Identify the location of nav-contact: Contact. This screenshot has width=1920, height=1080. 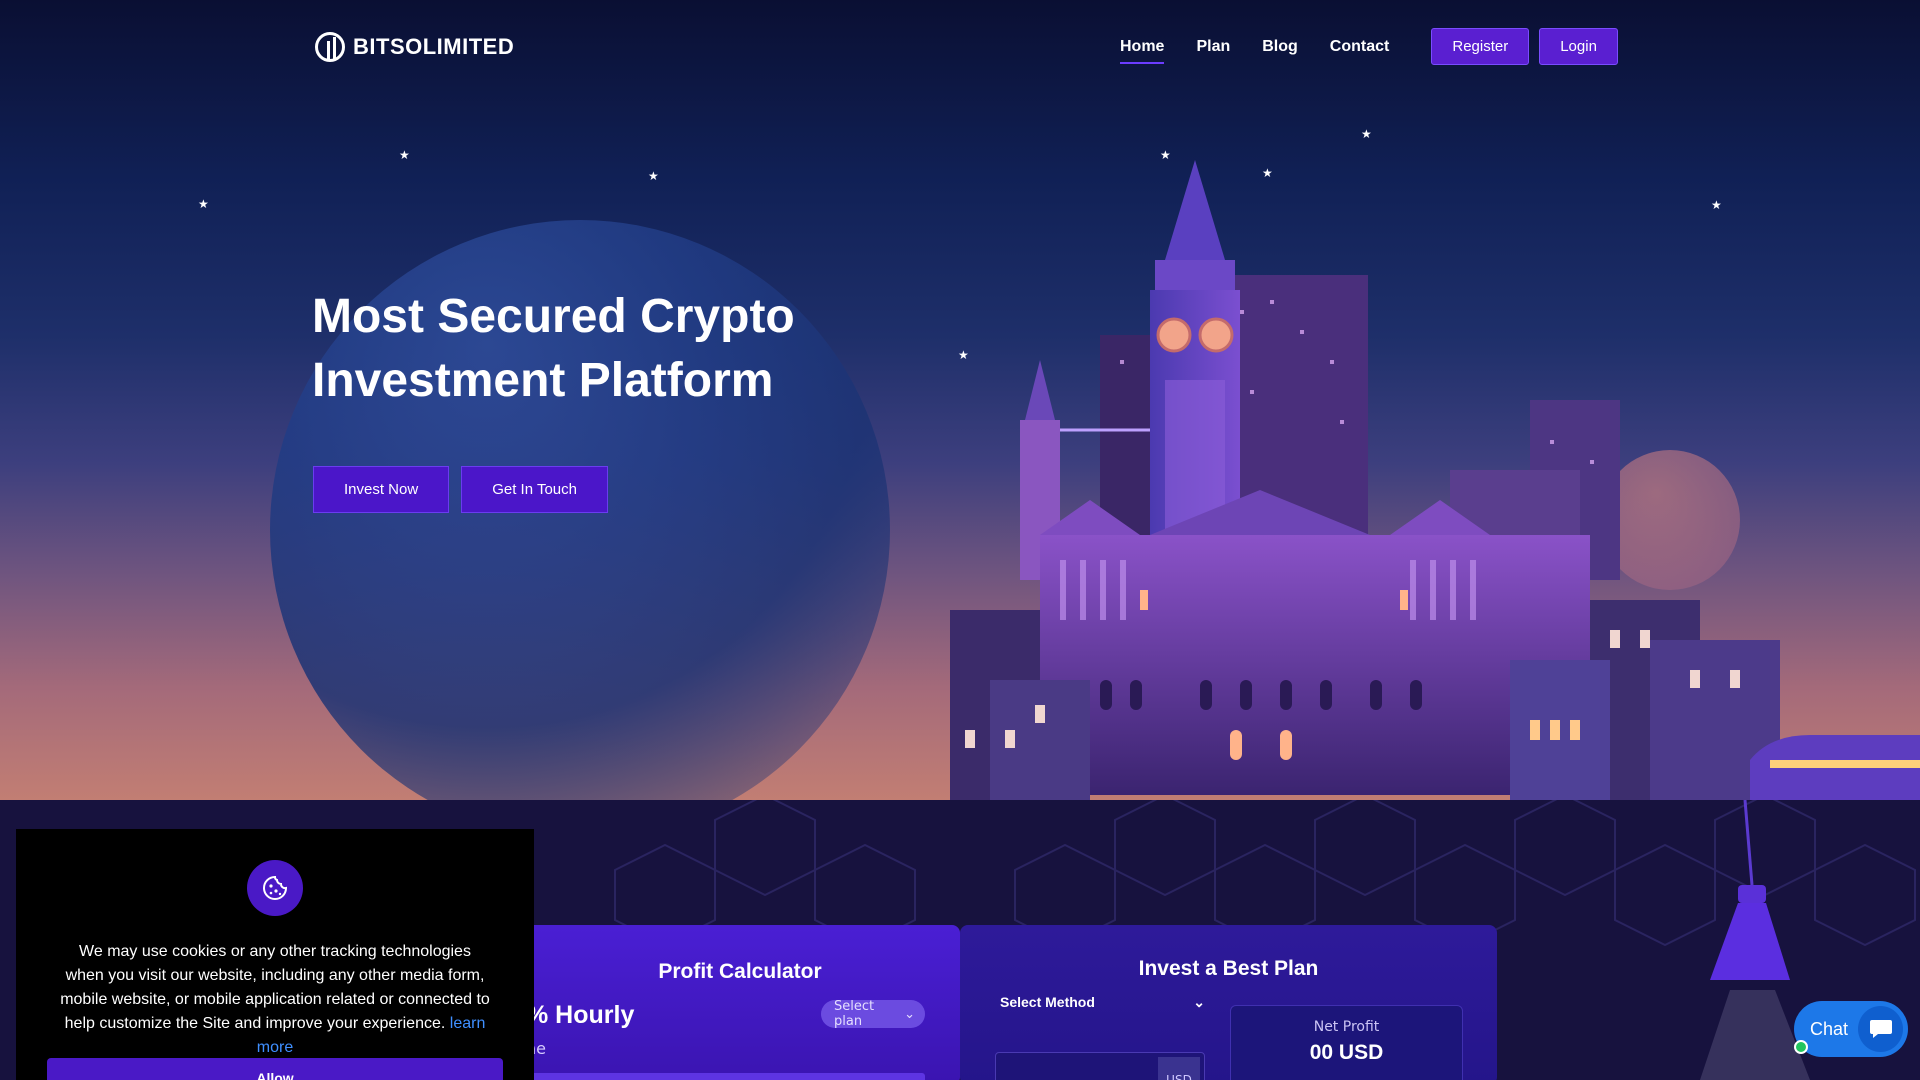
(1360, 47).